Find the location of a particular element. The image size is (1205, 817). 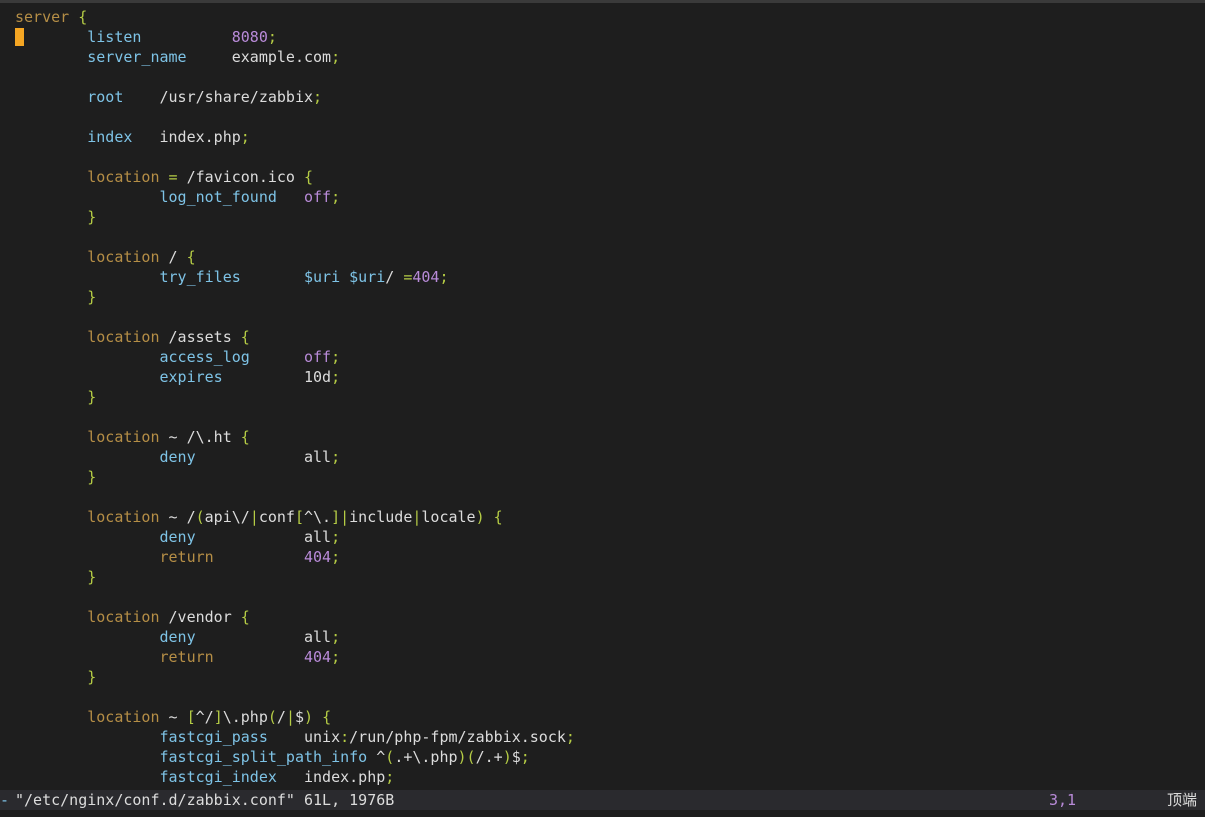

code-token: ^/ is located at coordinates (204, 717).